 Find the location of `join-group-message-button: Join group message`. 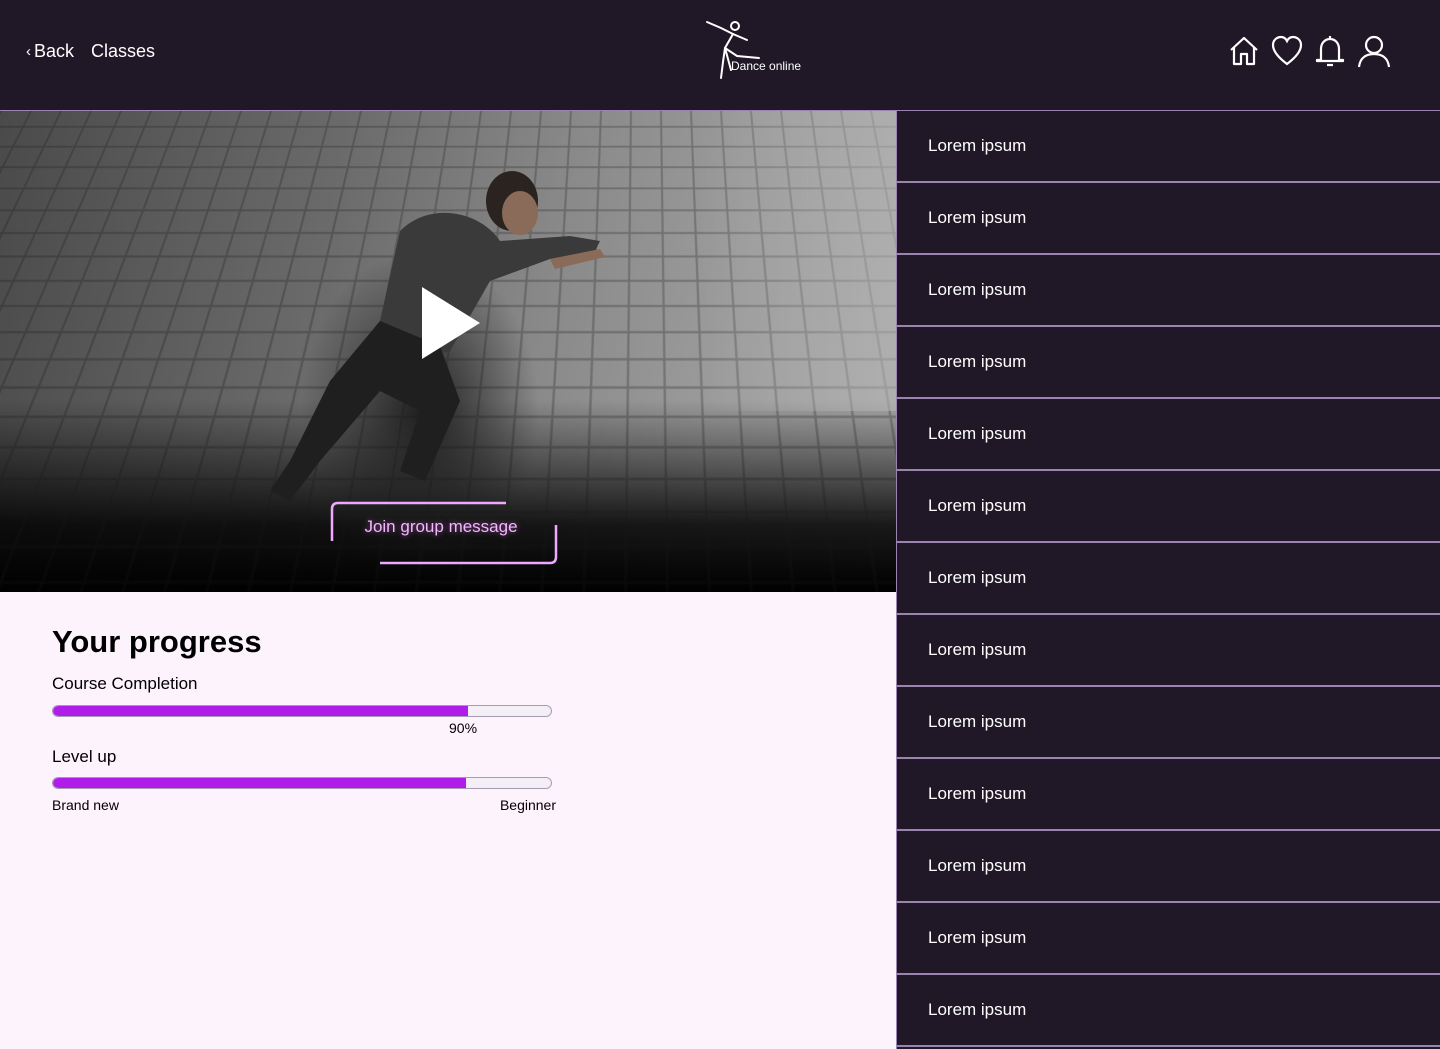

join-group-message-button: Join group message is located at coordinates (444, 533).